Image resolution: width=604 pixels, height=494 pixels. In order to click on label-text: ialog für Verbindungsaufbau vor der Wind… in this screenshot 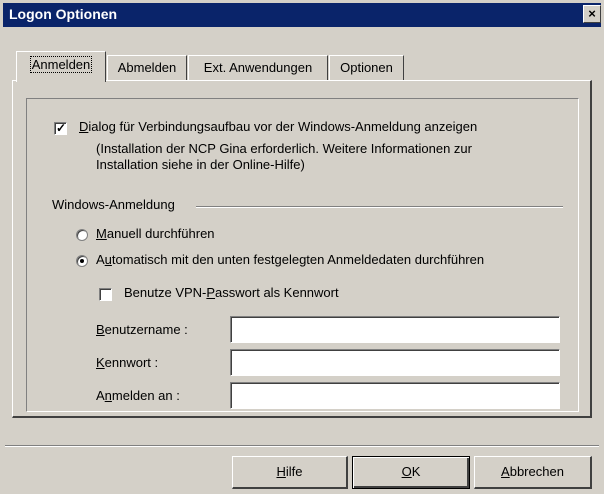, I will do `click(283, 126)`.